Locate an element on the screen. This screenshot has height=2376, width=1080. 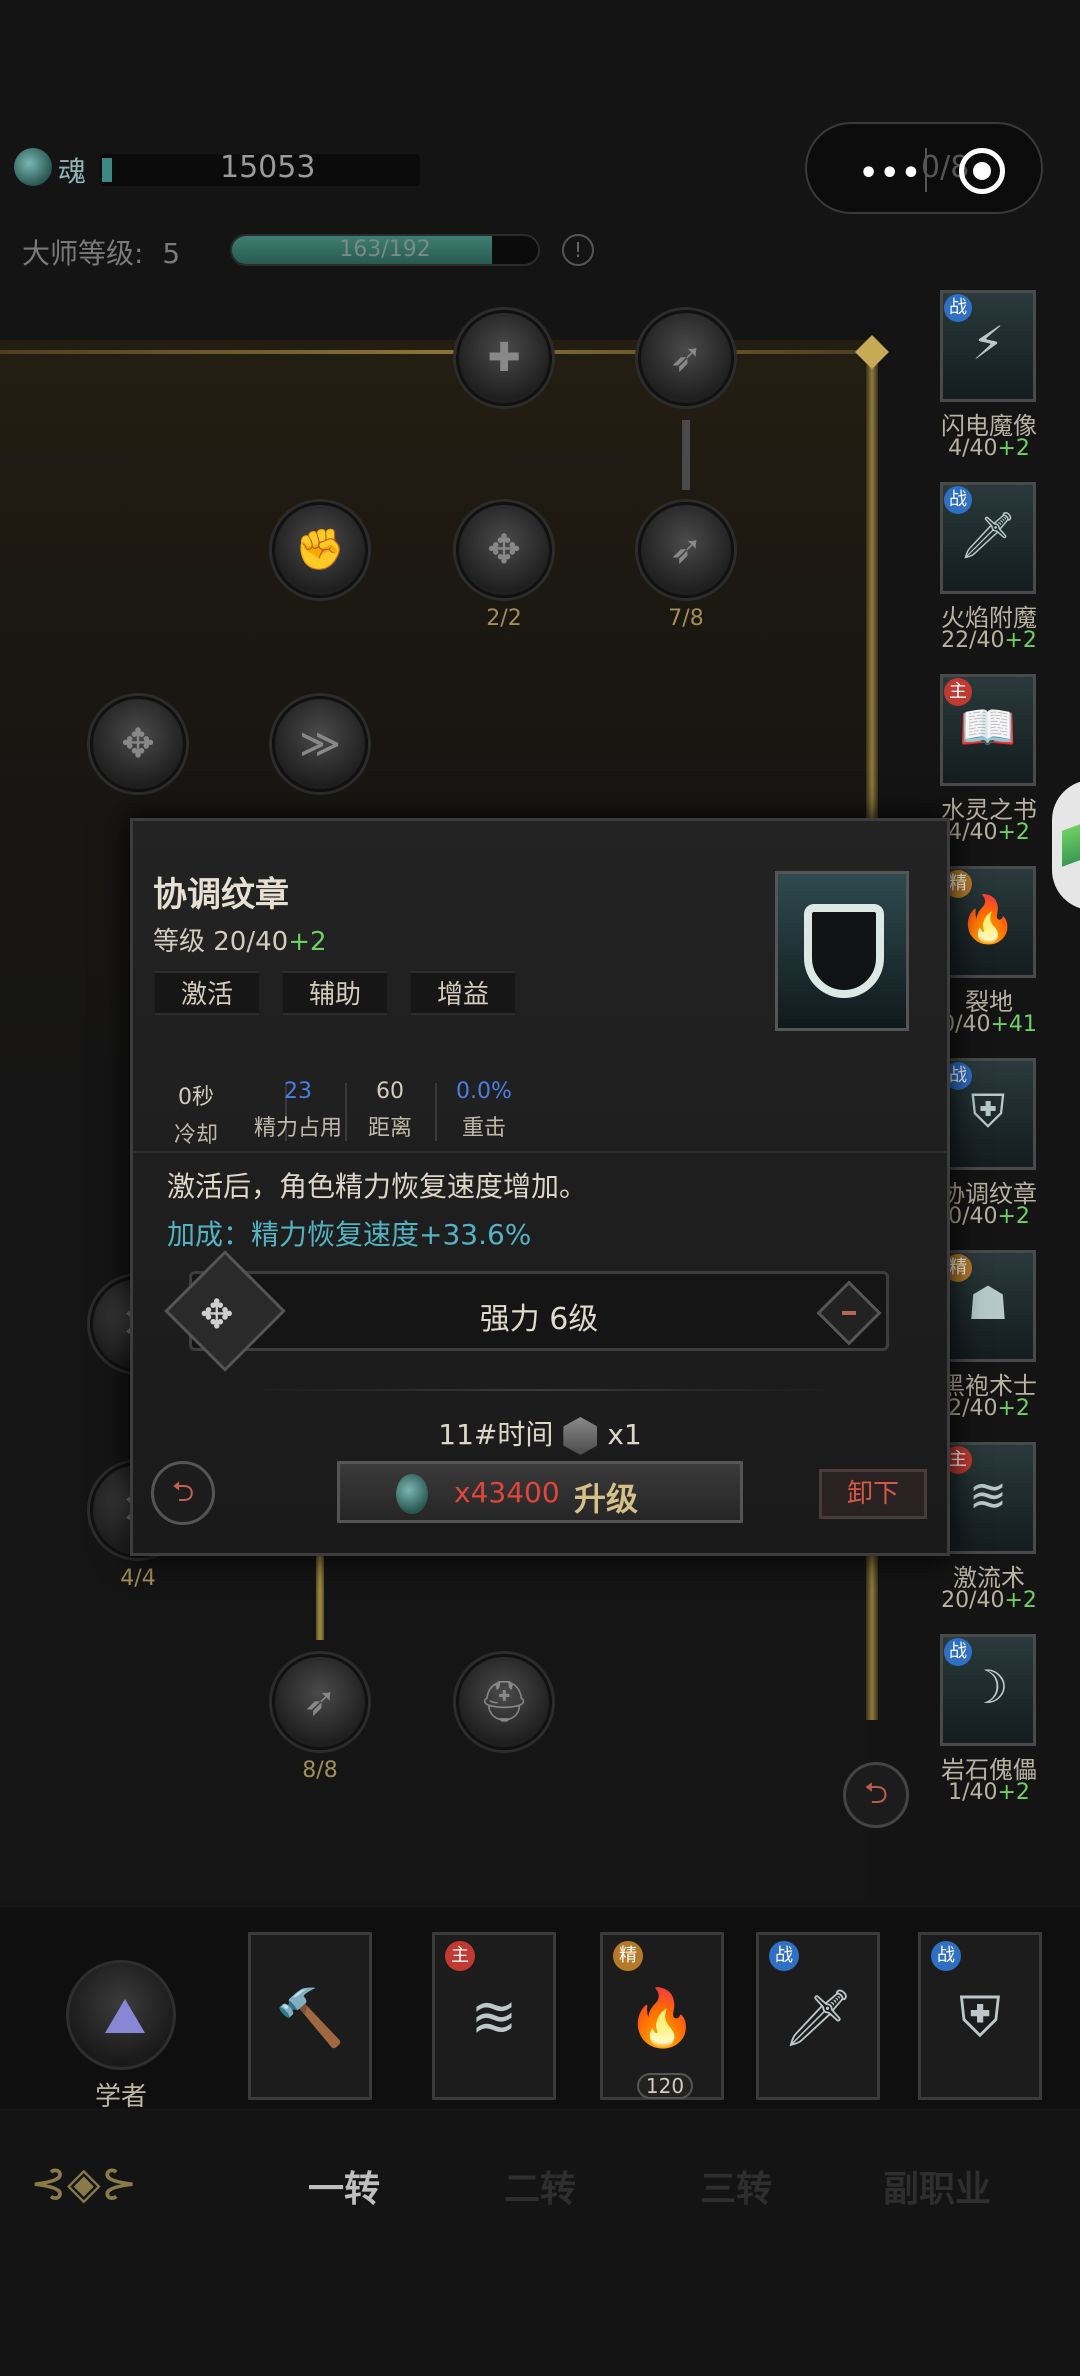
soul-bar-tick is located at coordinates (107, 170).